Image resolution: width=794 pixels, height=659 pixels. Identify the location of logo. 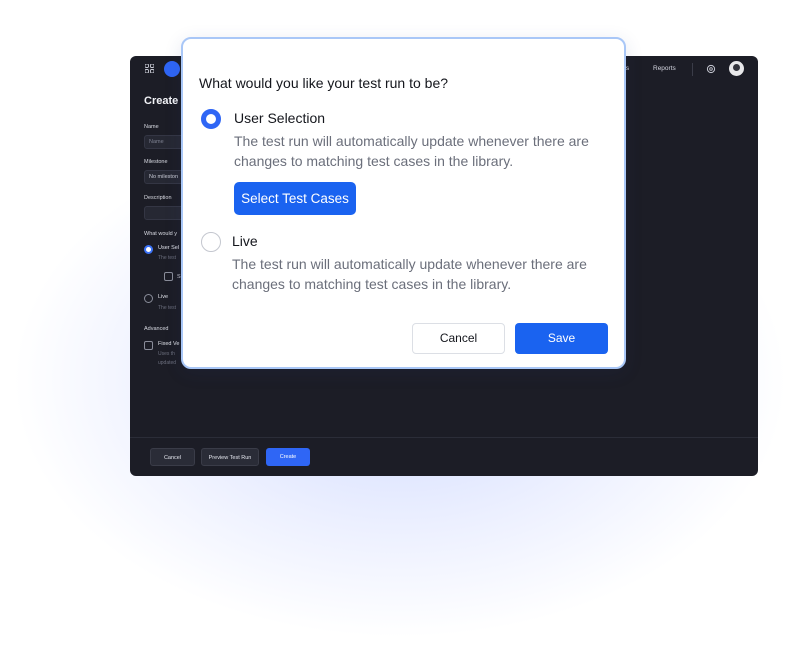
(172, 69).